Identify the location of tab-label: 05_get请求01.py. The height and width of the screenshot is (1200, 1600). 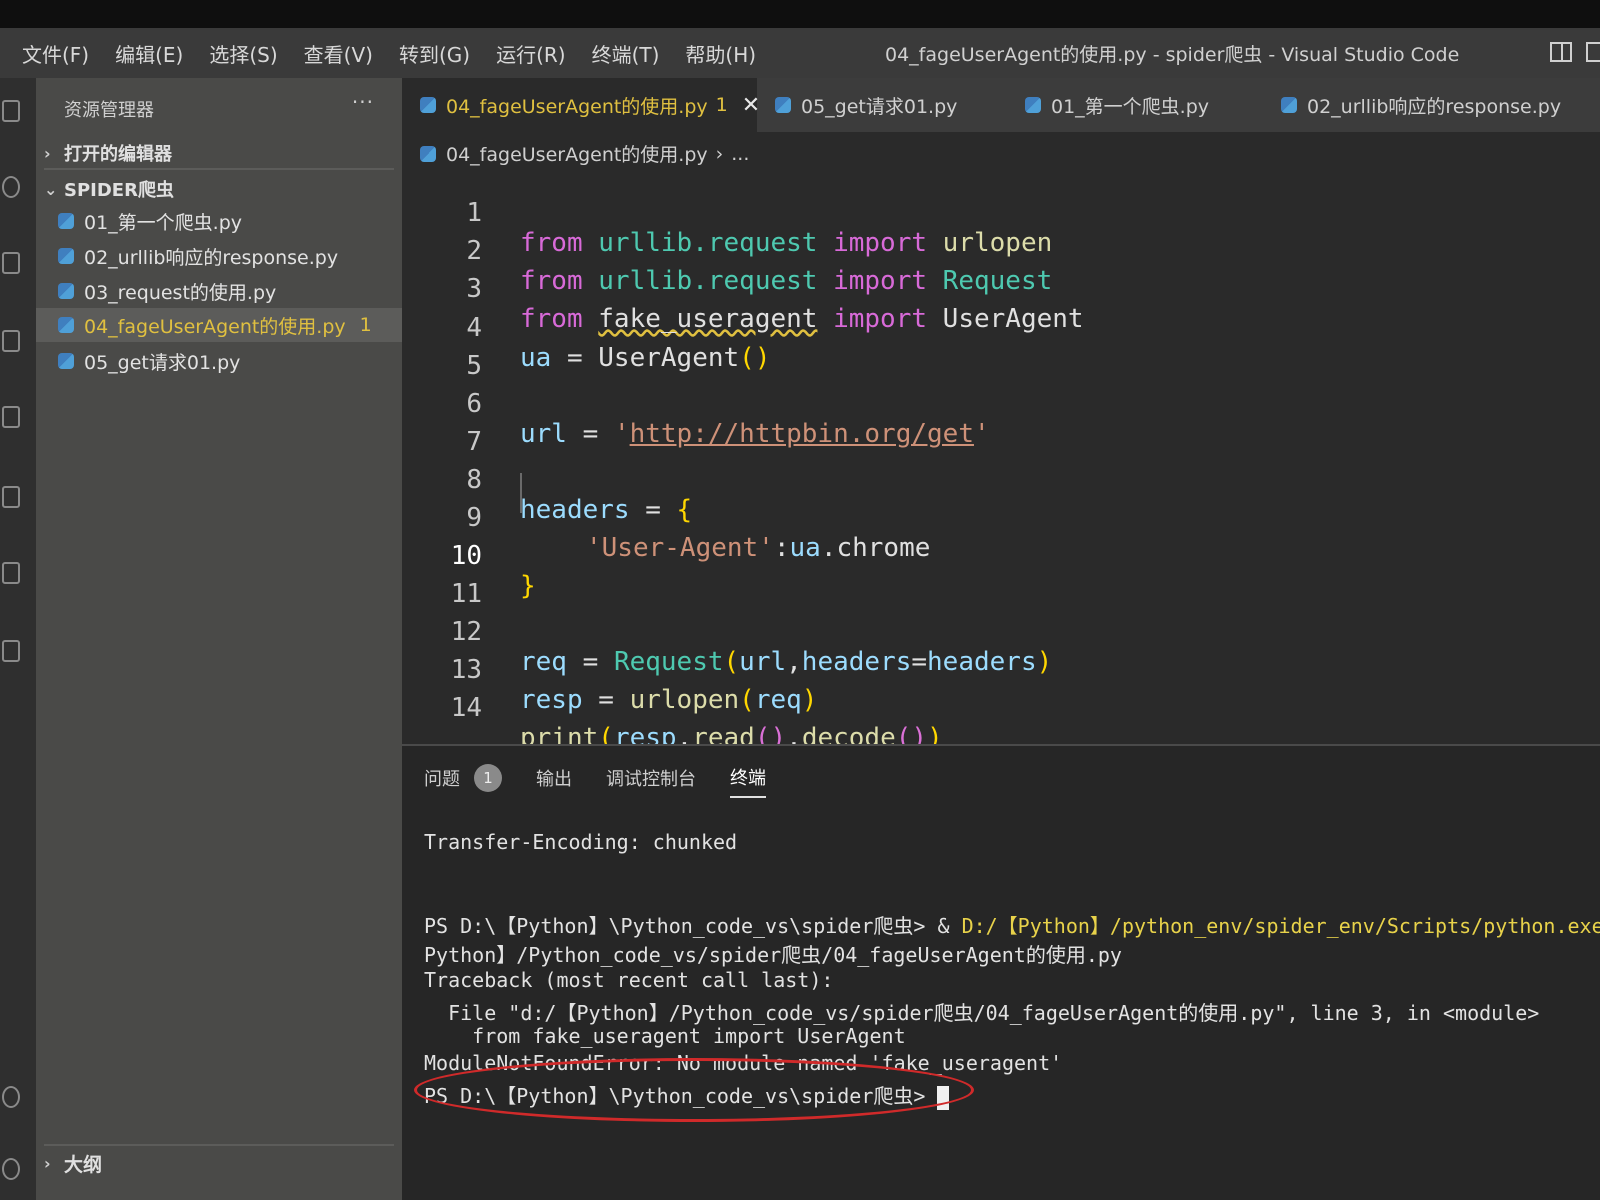
(879, 106).